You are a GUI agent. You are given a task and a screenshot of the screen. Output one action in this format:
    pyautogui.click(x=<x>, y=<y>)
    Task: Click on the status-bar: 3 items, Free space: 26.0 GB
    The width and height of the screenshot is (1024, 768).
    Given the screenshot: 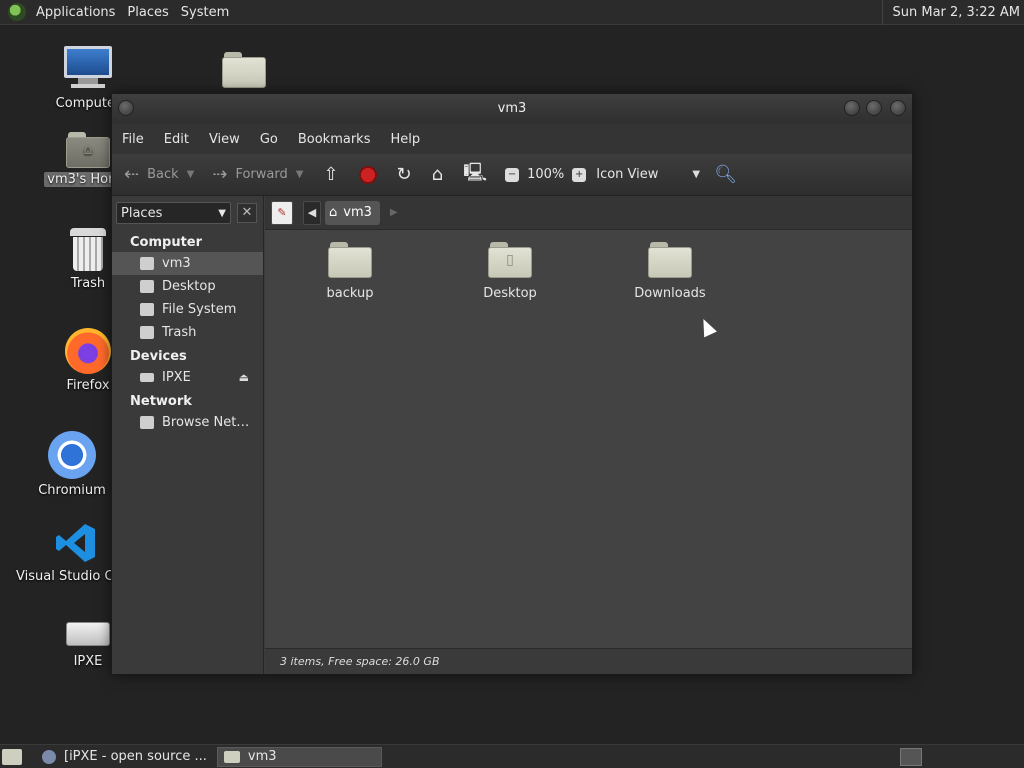 What is the action you would take?
    pyautogui.click(x=588, y=661)
    